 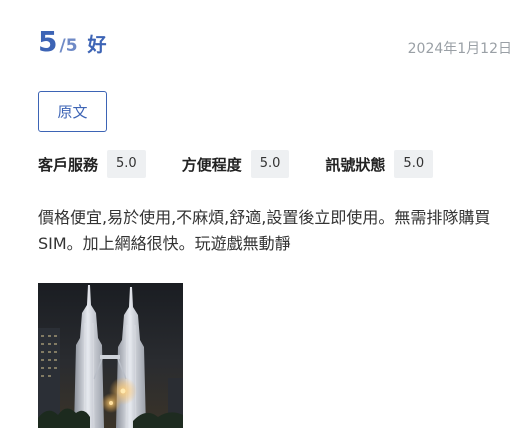 I want to click on score-word: 好, so click(x=97, y=45).